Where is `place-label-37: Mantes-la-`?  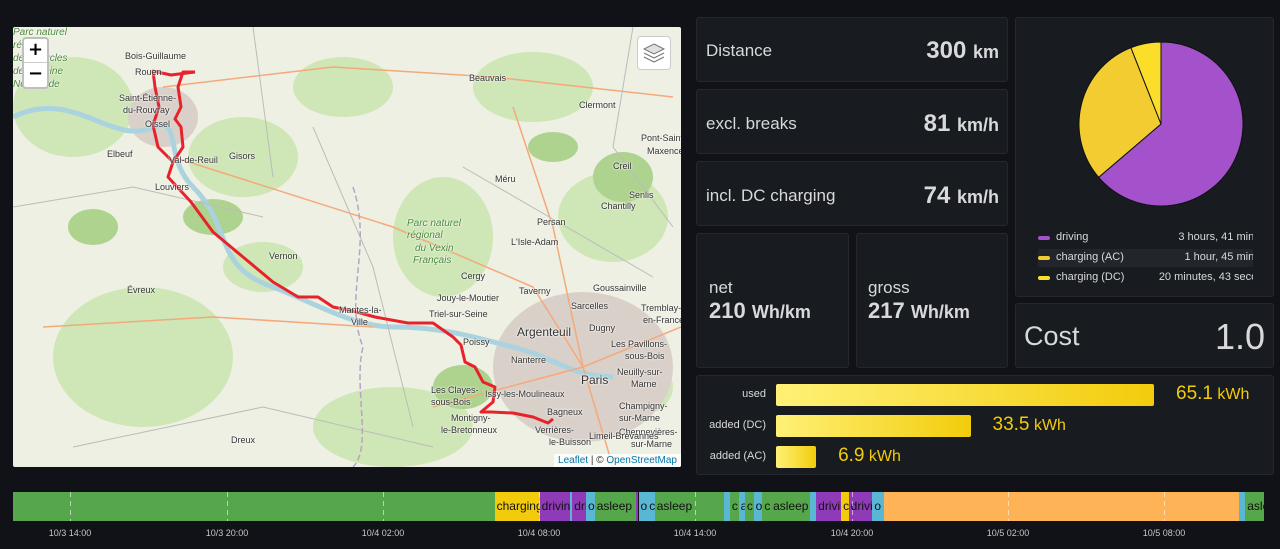
place-label-37: Mantes-la- is located at coordinates (360, 310).